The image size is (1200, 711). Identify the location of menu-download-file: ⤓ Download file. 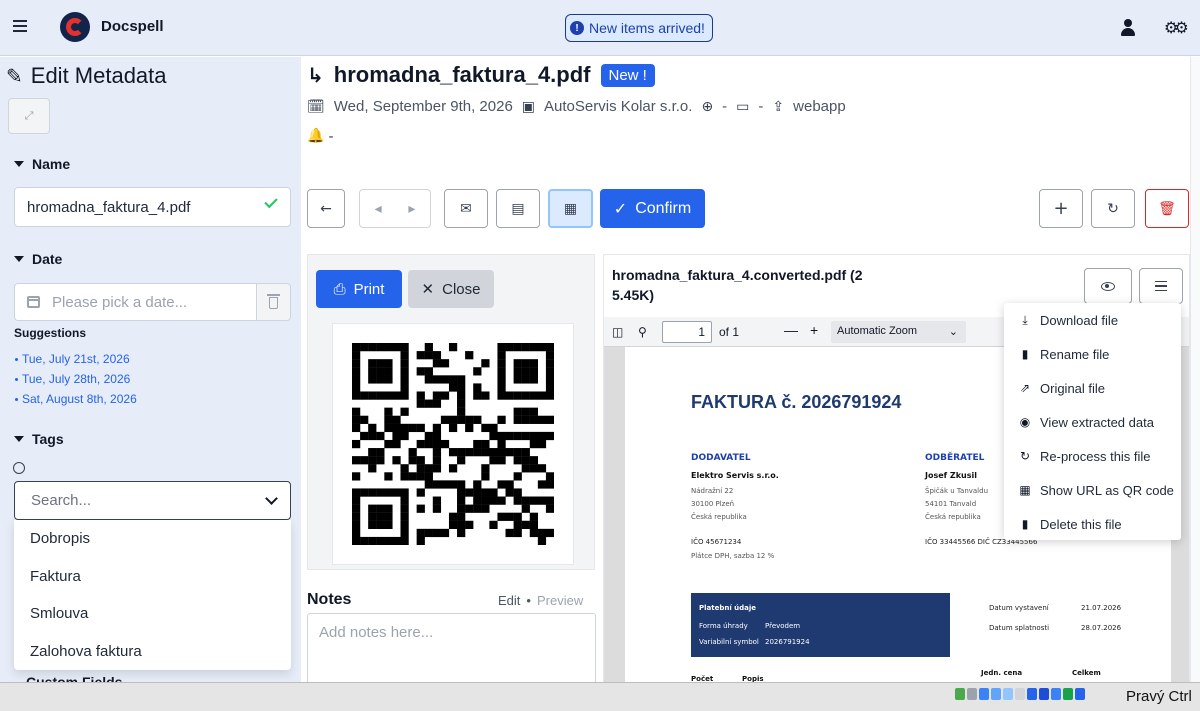
(1092, 320).